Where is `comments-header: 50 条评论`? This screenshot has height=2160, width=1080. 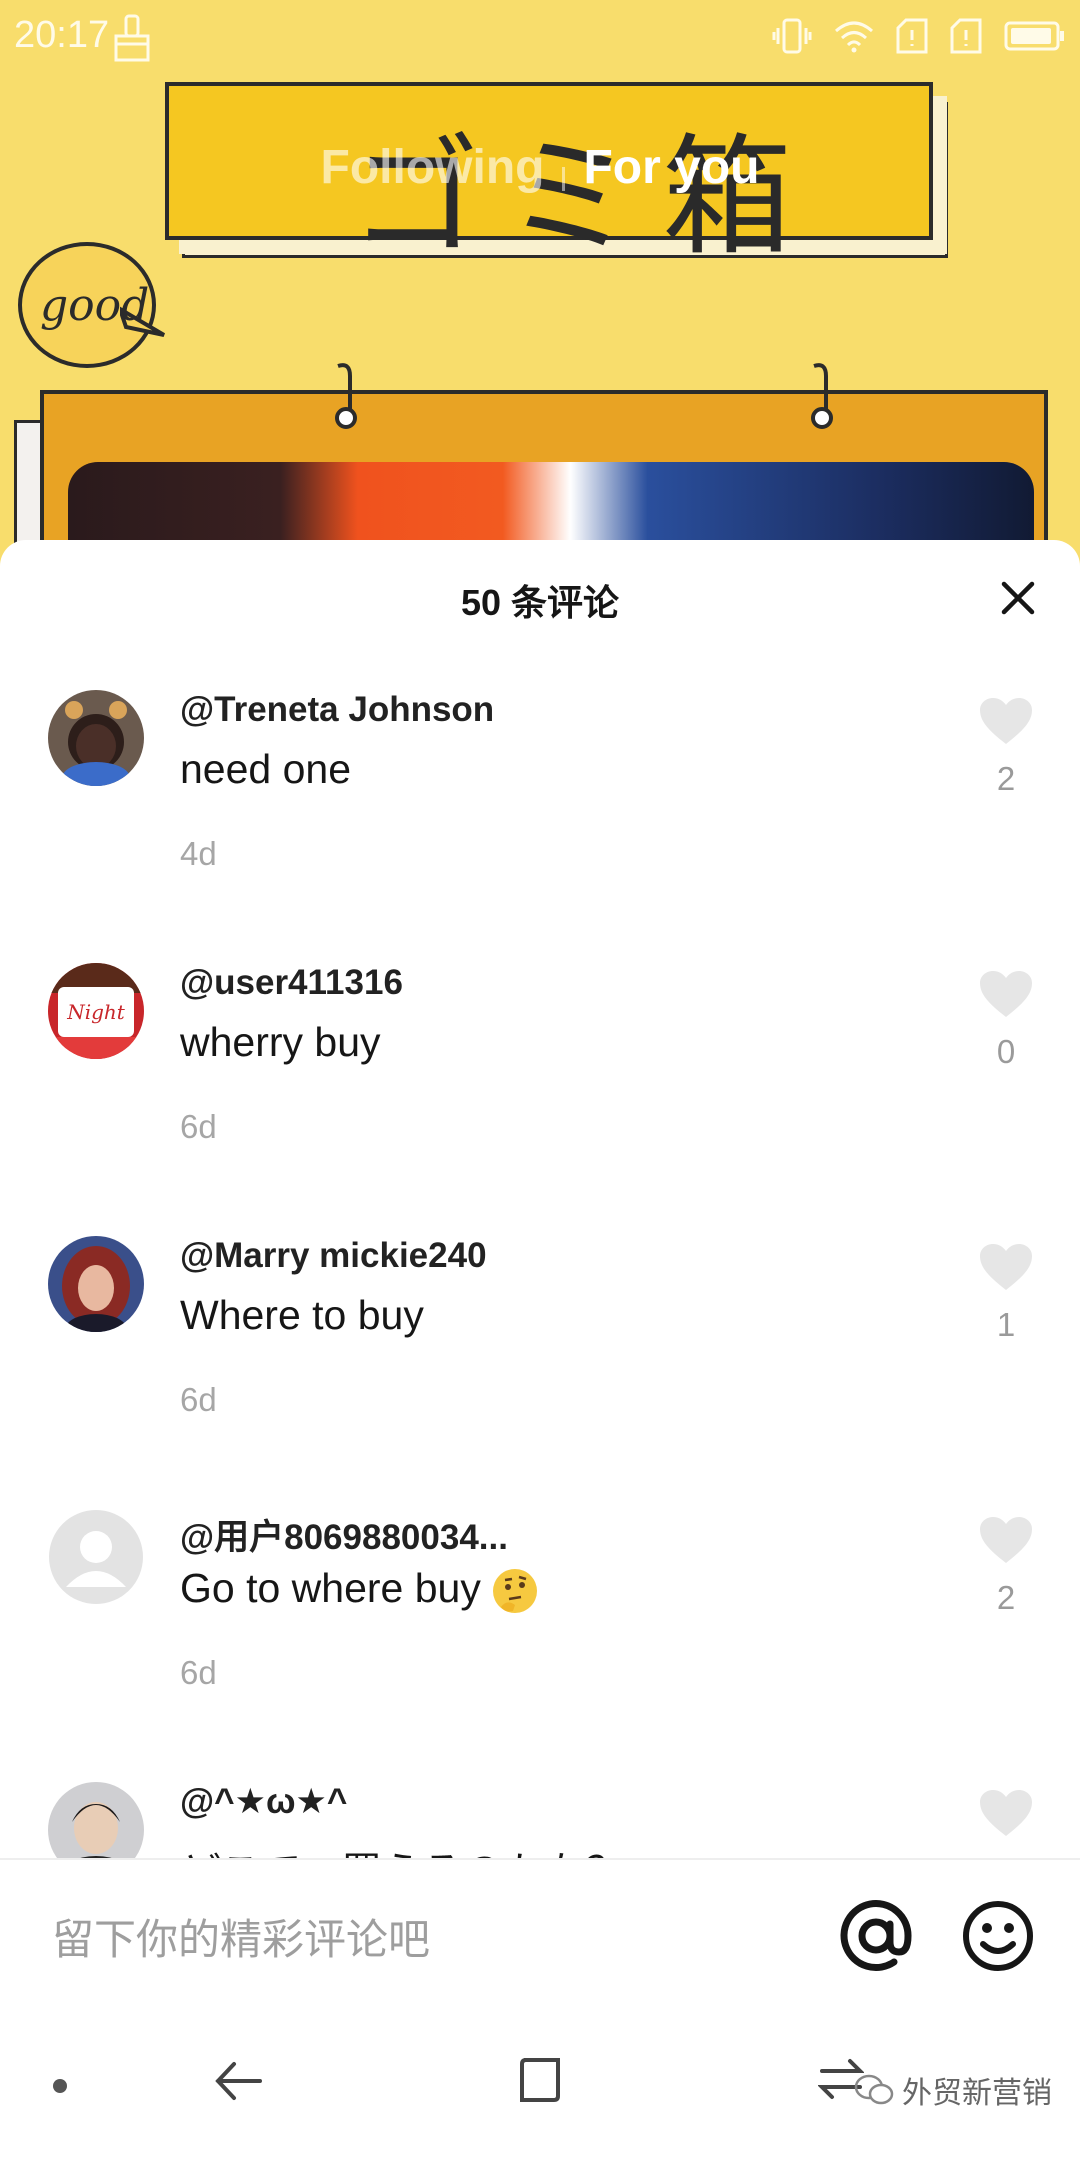 comments-header: 50 条评论 is located at coordinates (540, 598).